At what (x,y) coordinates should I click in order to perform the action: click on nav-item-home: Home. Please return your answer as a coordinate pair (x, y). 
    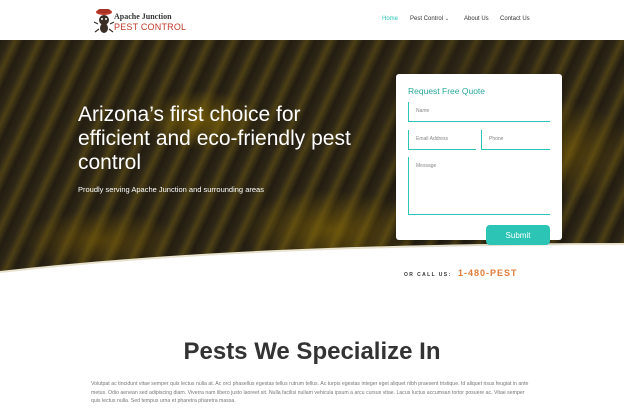
    Looking at the image, I should click on (390, 19).